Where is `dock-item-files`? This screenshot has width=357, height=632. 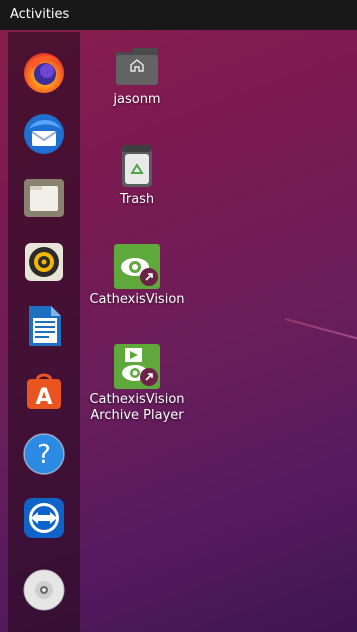 dock-item-files is located at coordinates (44, 198).